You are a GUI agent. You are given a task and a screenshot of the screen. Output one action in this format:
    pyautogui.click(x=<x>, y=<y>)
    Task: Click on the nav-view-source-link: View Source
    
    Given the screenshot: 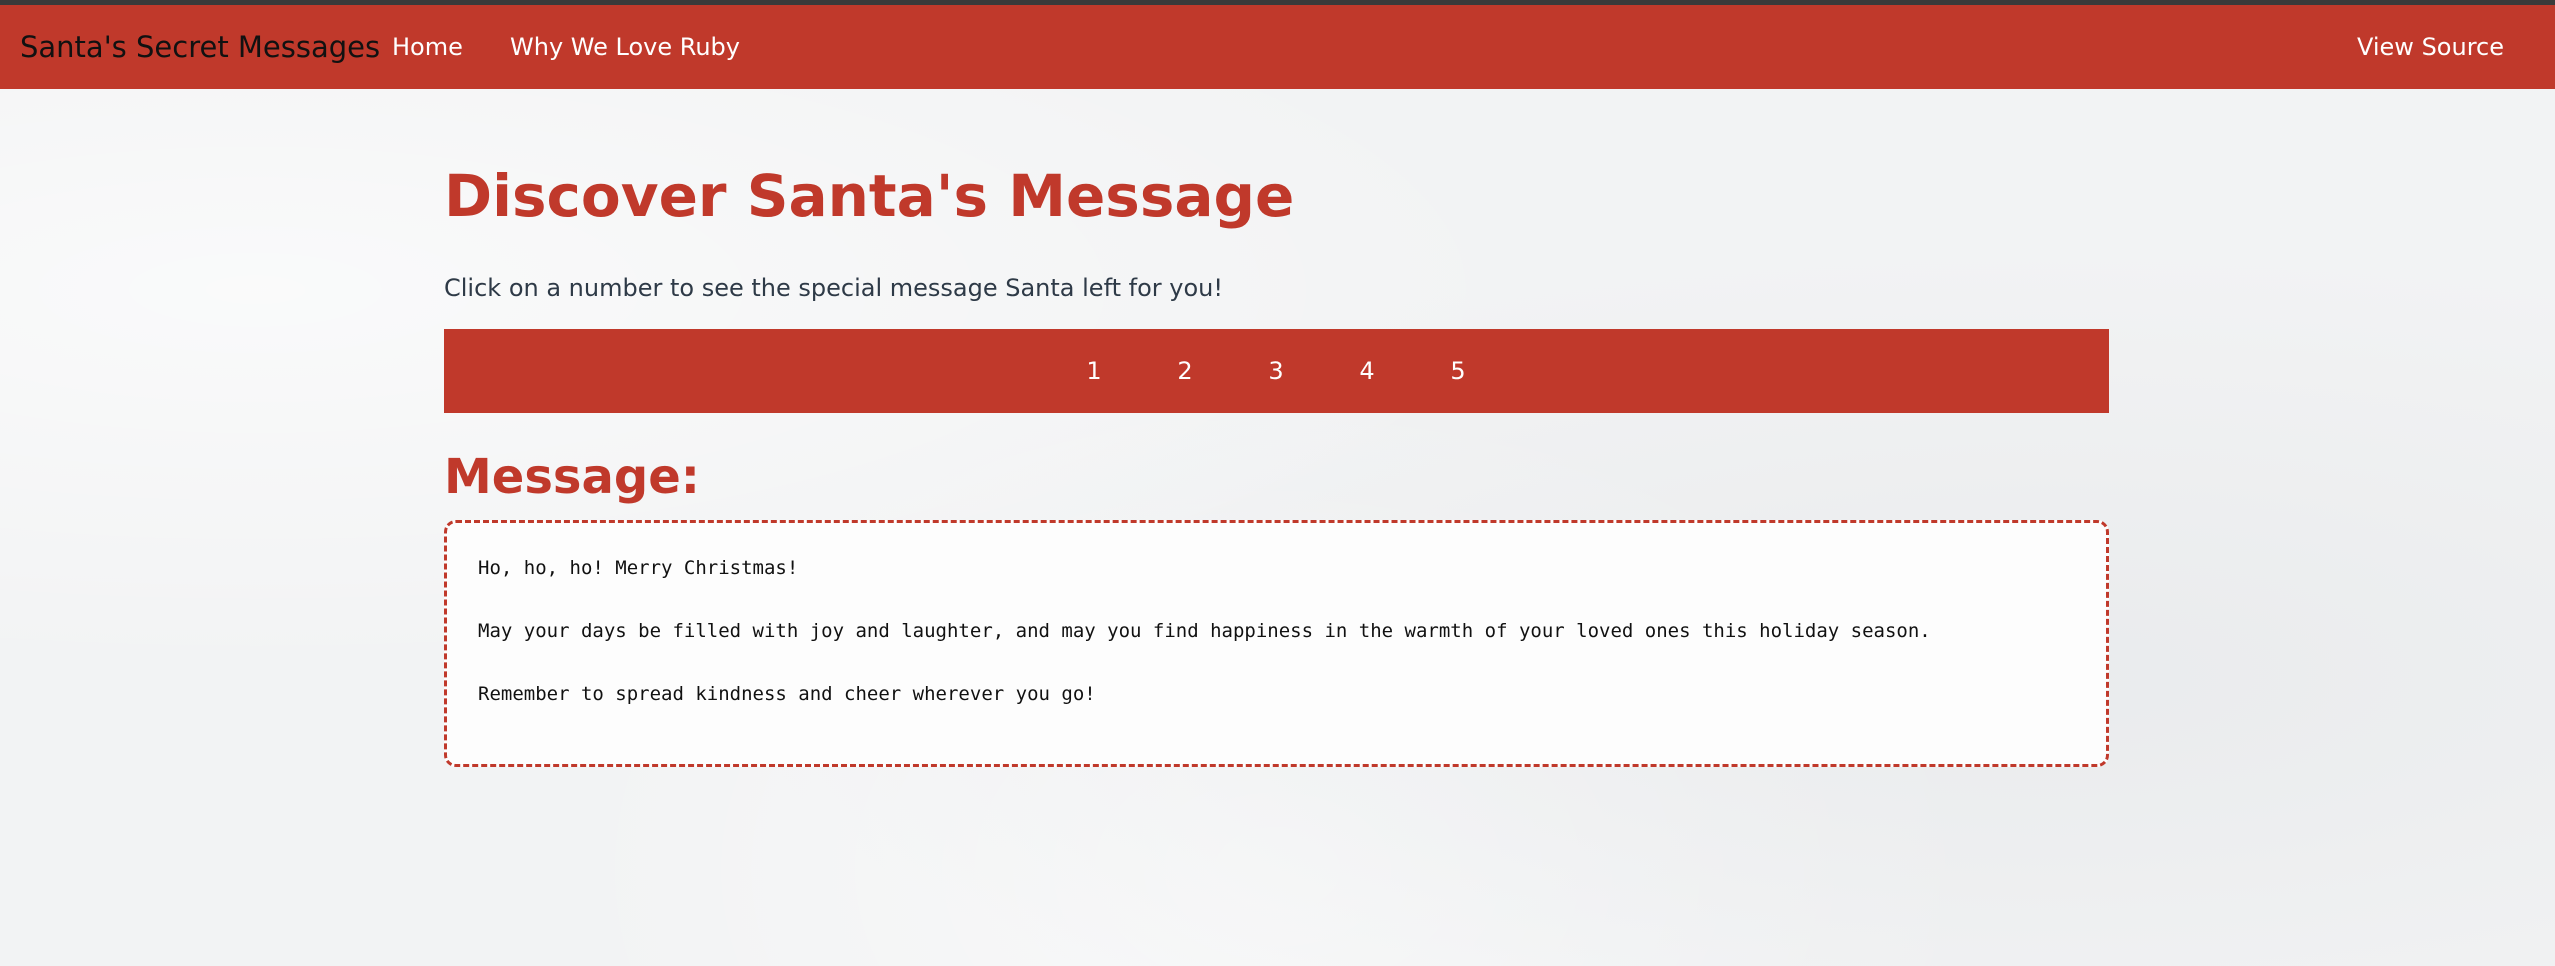 What is the action you would take?
    pyautogui.click(x=2430, y=47)
    